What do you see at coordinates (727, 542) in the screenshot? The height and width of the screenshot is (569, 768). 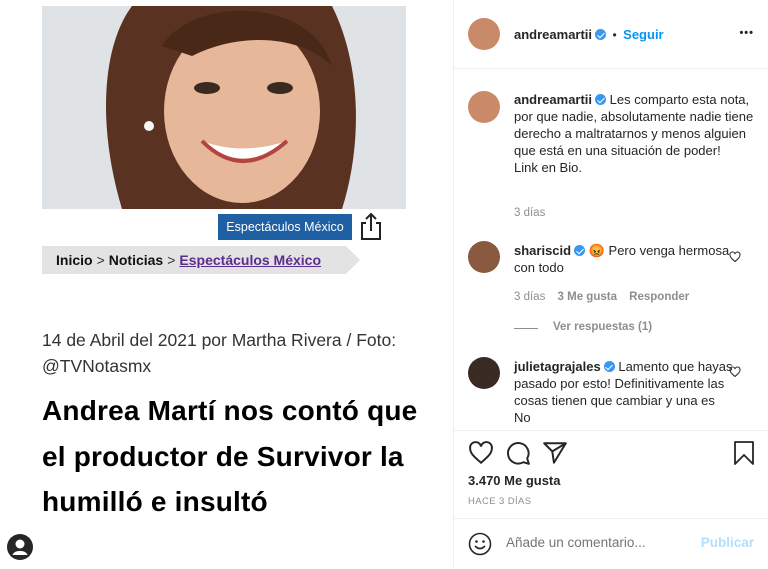 I see `publish-button: Publicar` at bounding box center [727, 542].